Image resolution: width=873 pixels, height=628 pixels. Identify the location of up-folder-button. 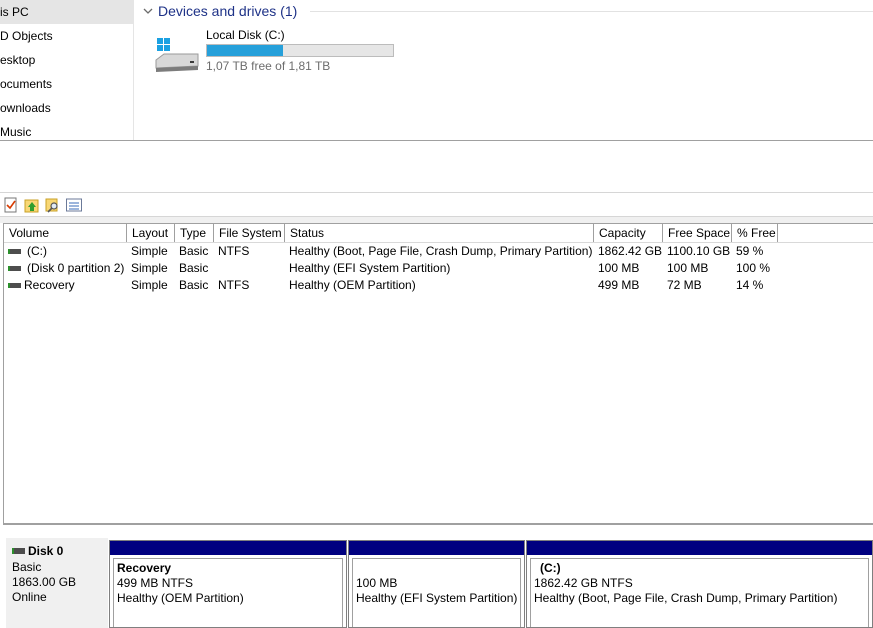
(32, 205).